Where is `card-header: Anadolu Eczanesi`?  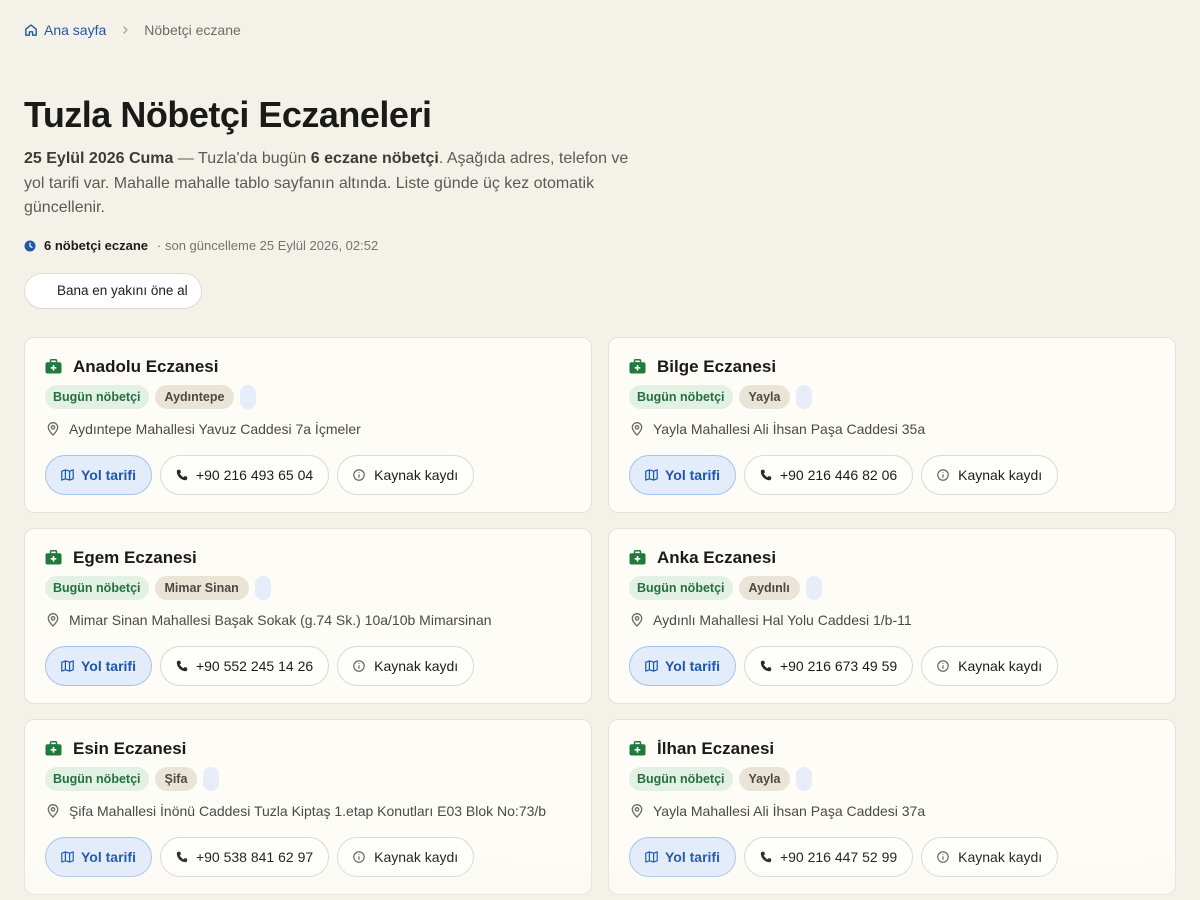
card-header: Anadolu Eczanesi is located at coordinates (308, 367).